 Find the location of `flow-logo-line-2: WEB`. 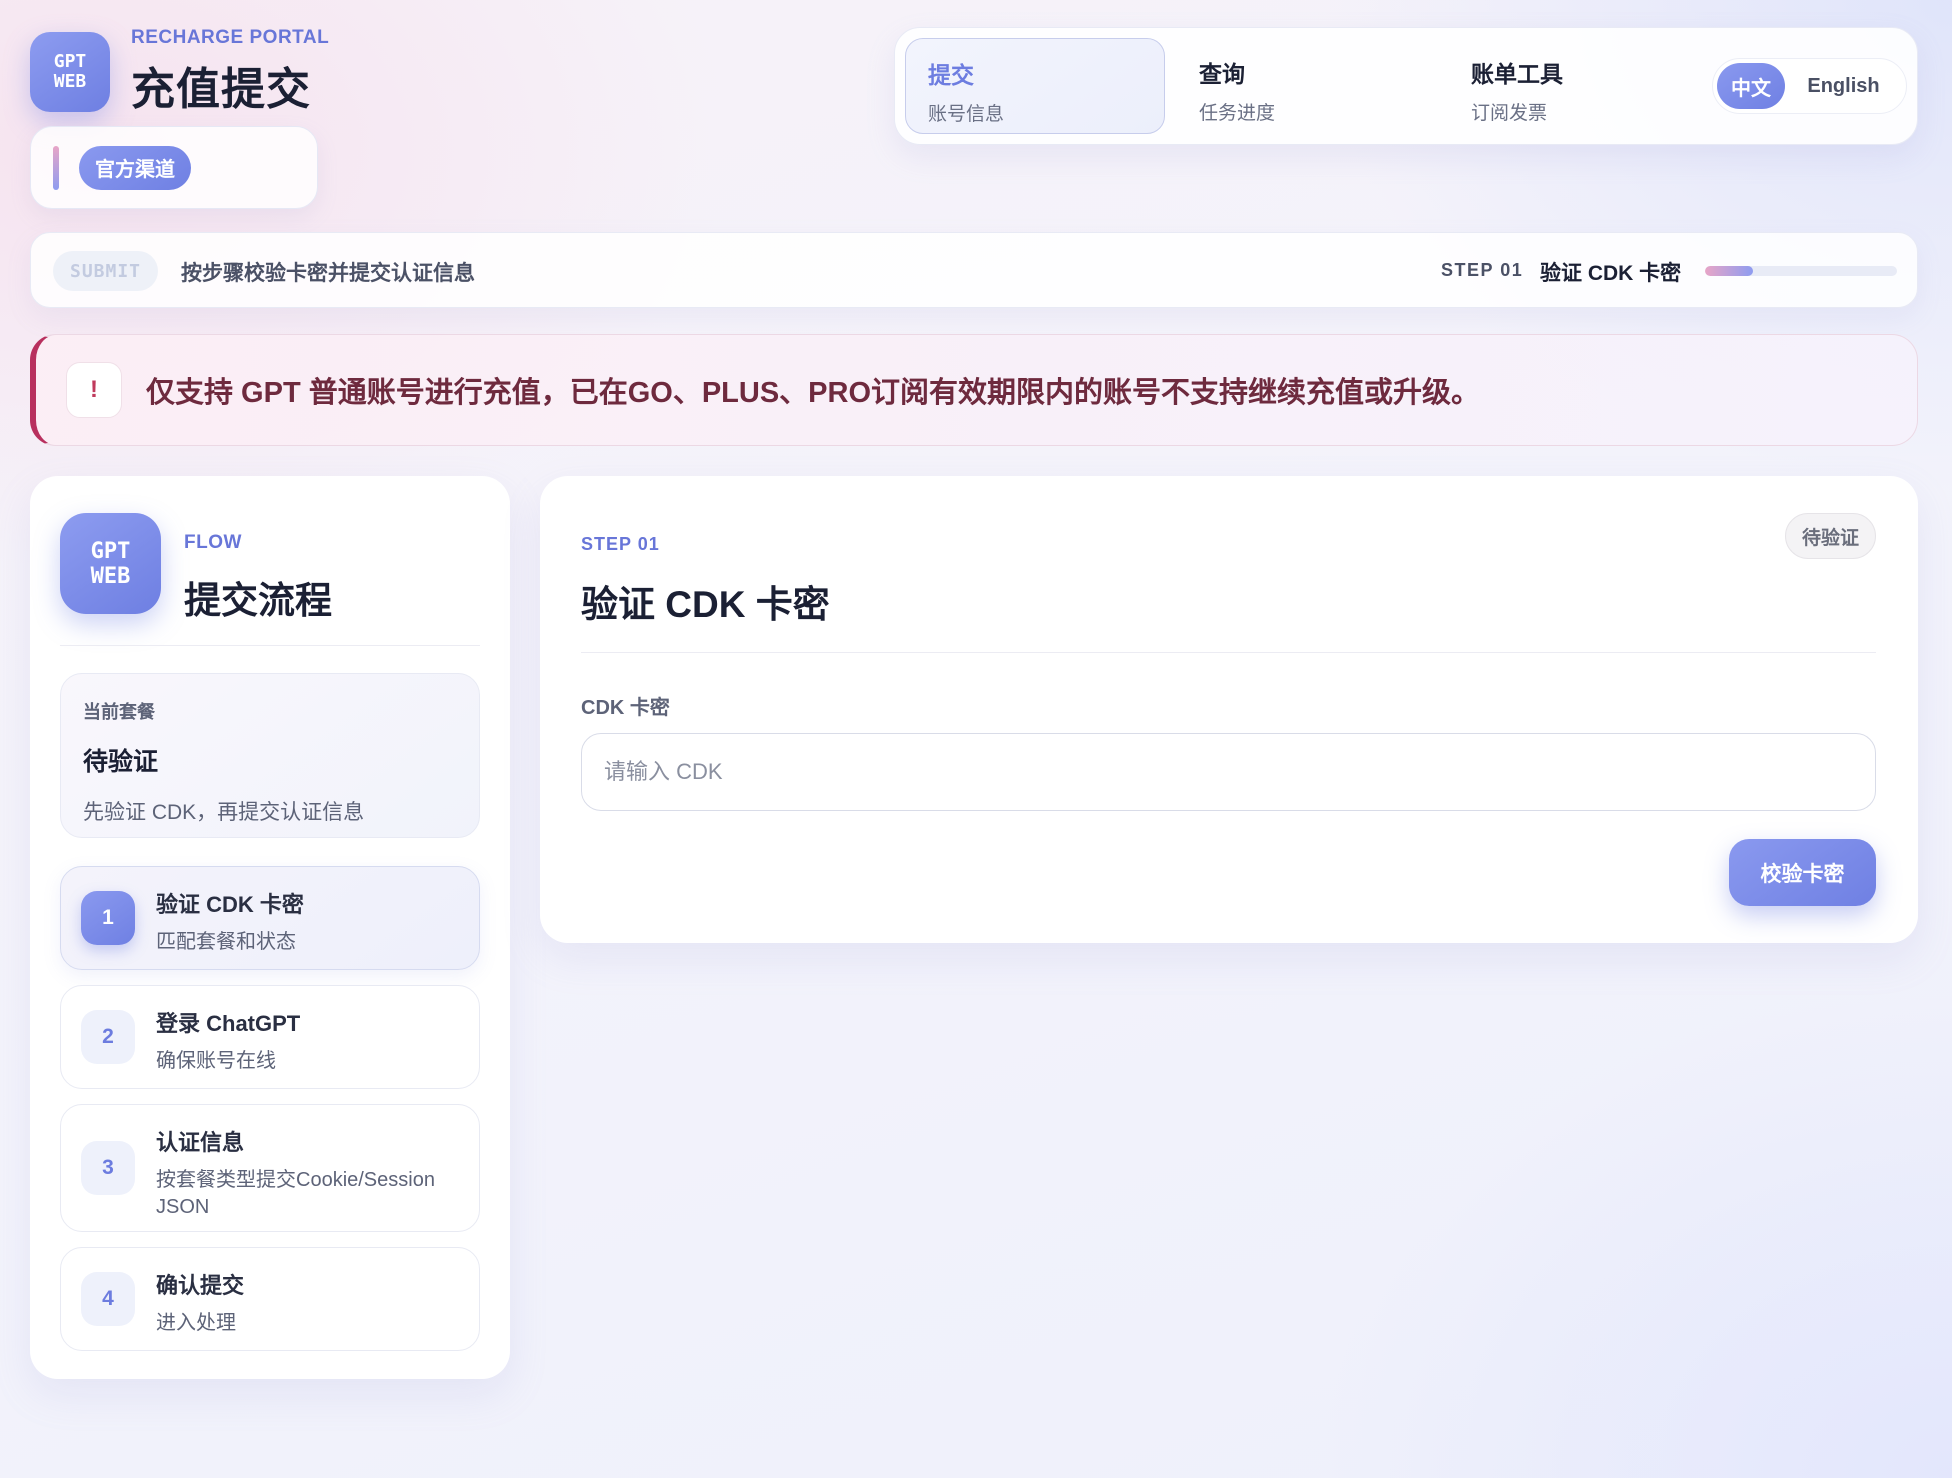

flow-logo-line-2: WEB is located at coordinates (110, 576).